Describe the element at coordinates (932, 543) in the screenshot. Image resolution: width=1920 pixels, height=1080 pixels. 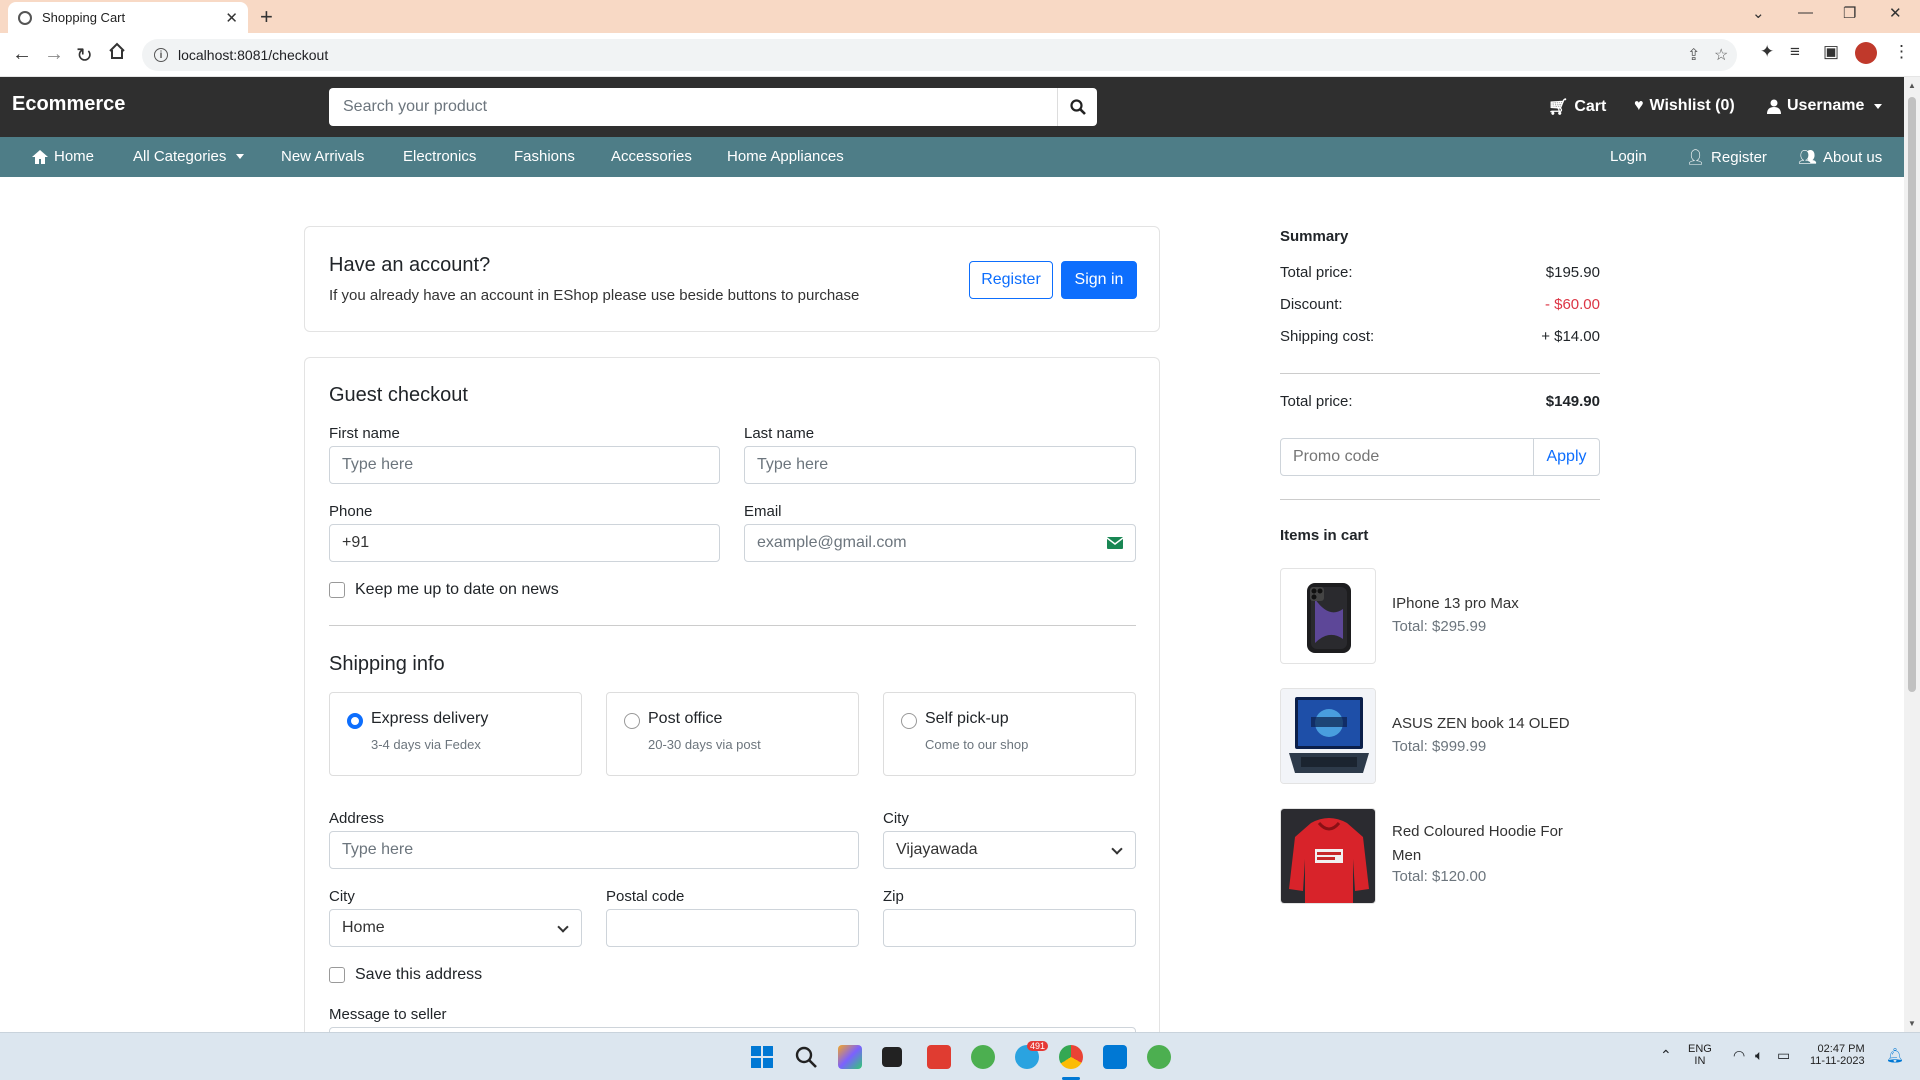
I see `email-input` at that location.